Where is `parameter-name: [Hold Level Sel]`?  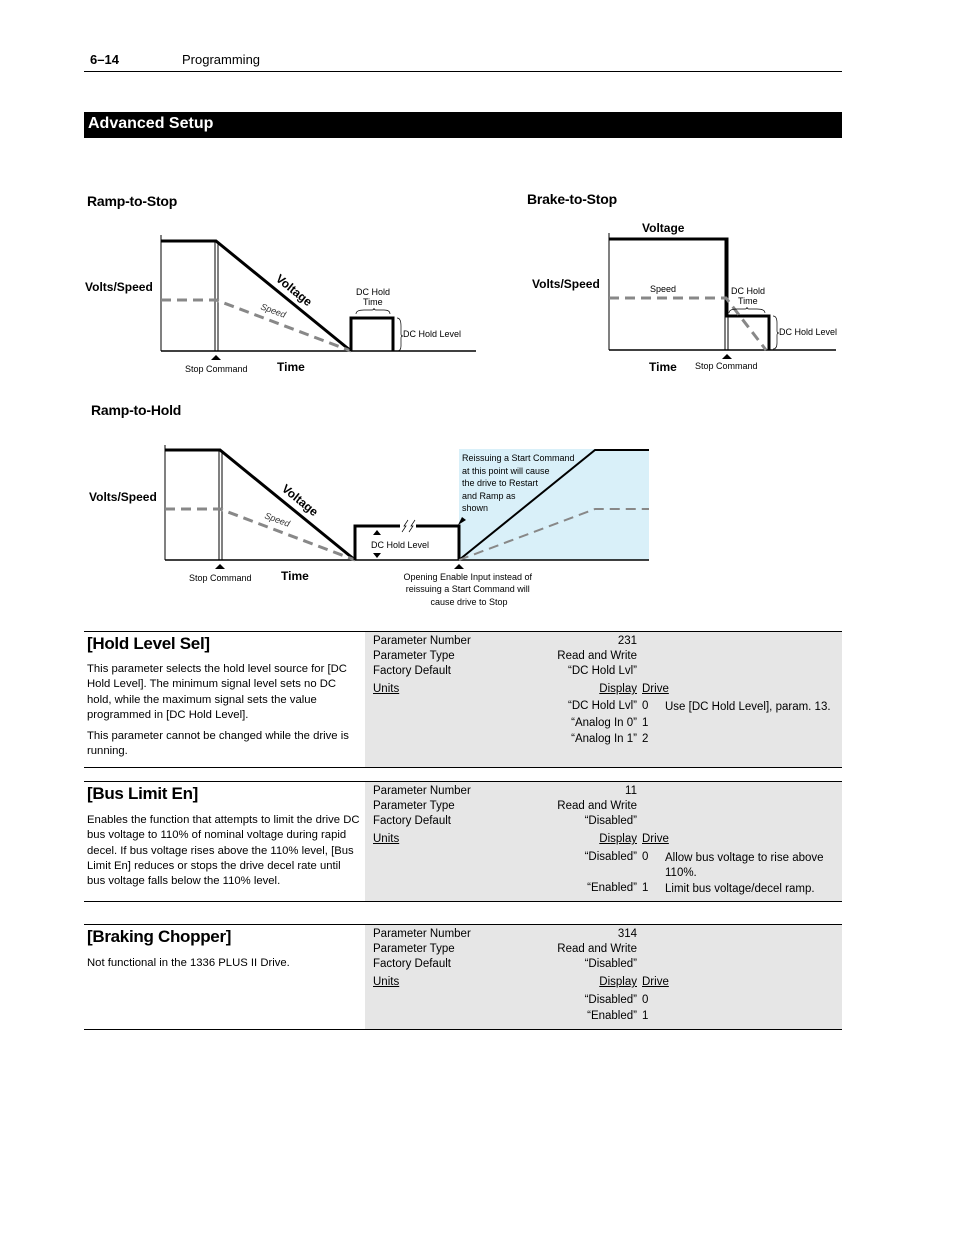
parameter-name: [Hold Level Sel] is located at coordinates (148, 643).